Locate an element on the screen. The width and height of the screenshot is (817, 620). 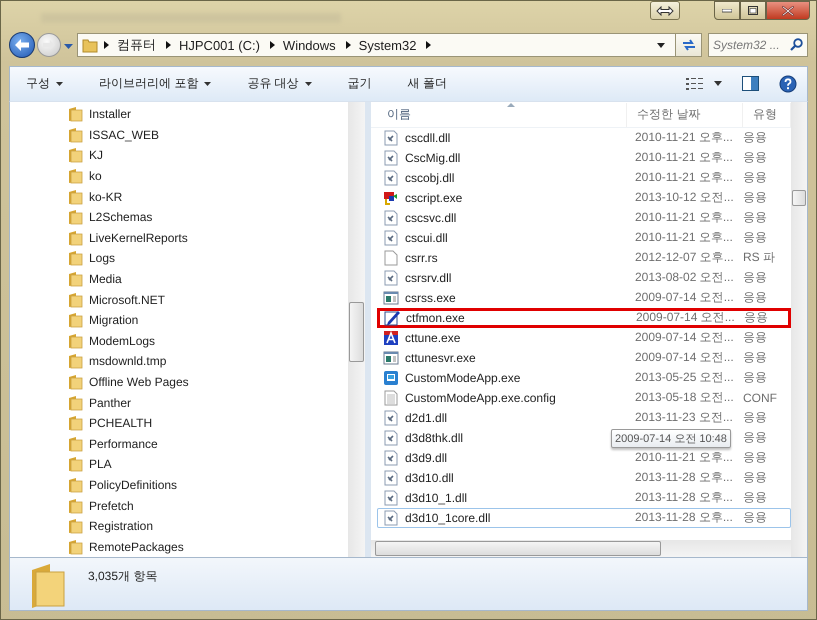
file-row: d3d10.dll 2013-11-28 오후... 응용 is located at coordinates (584, 478).